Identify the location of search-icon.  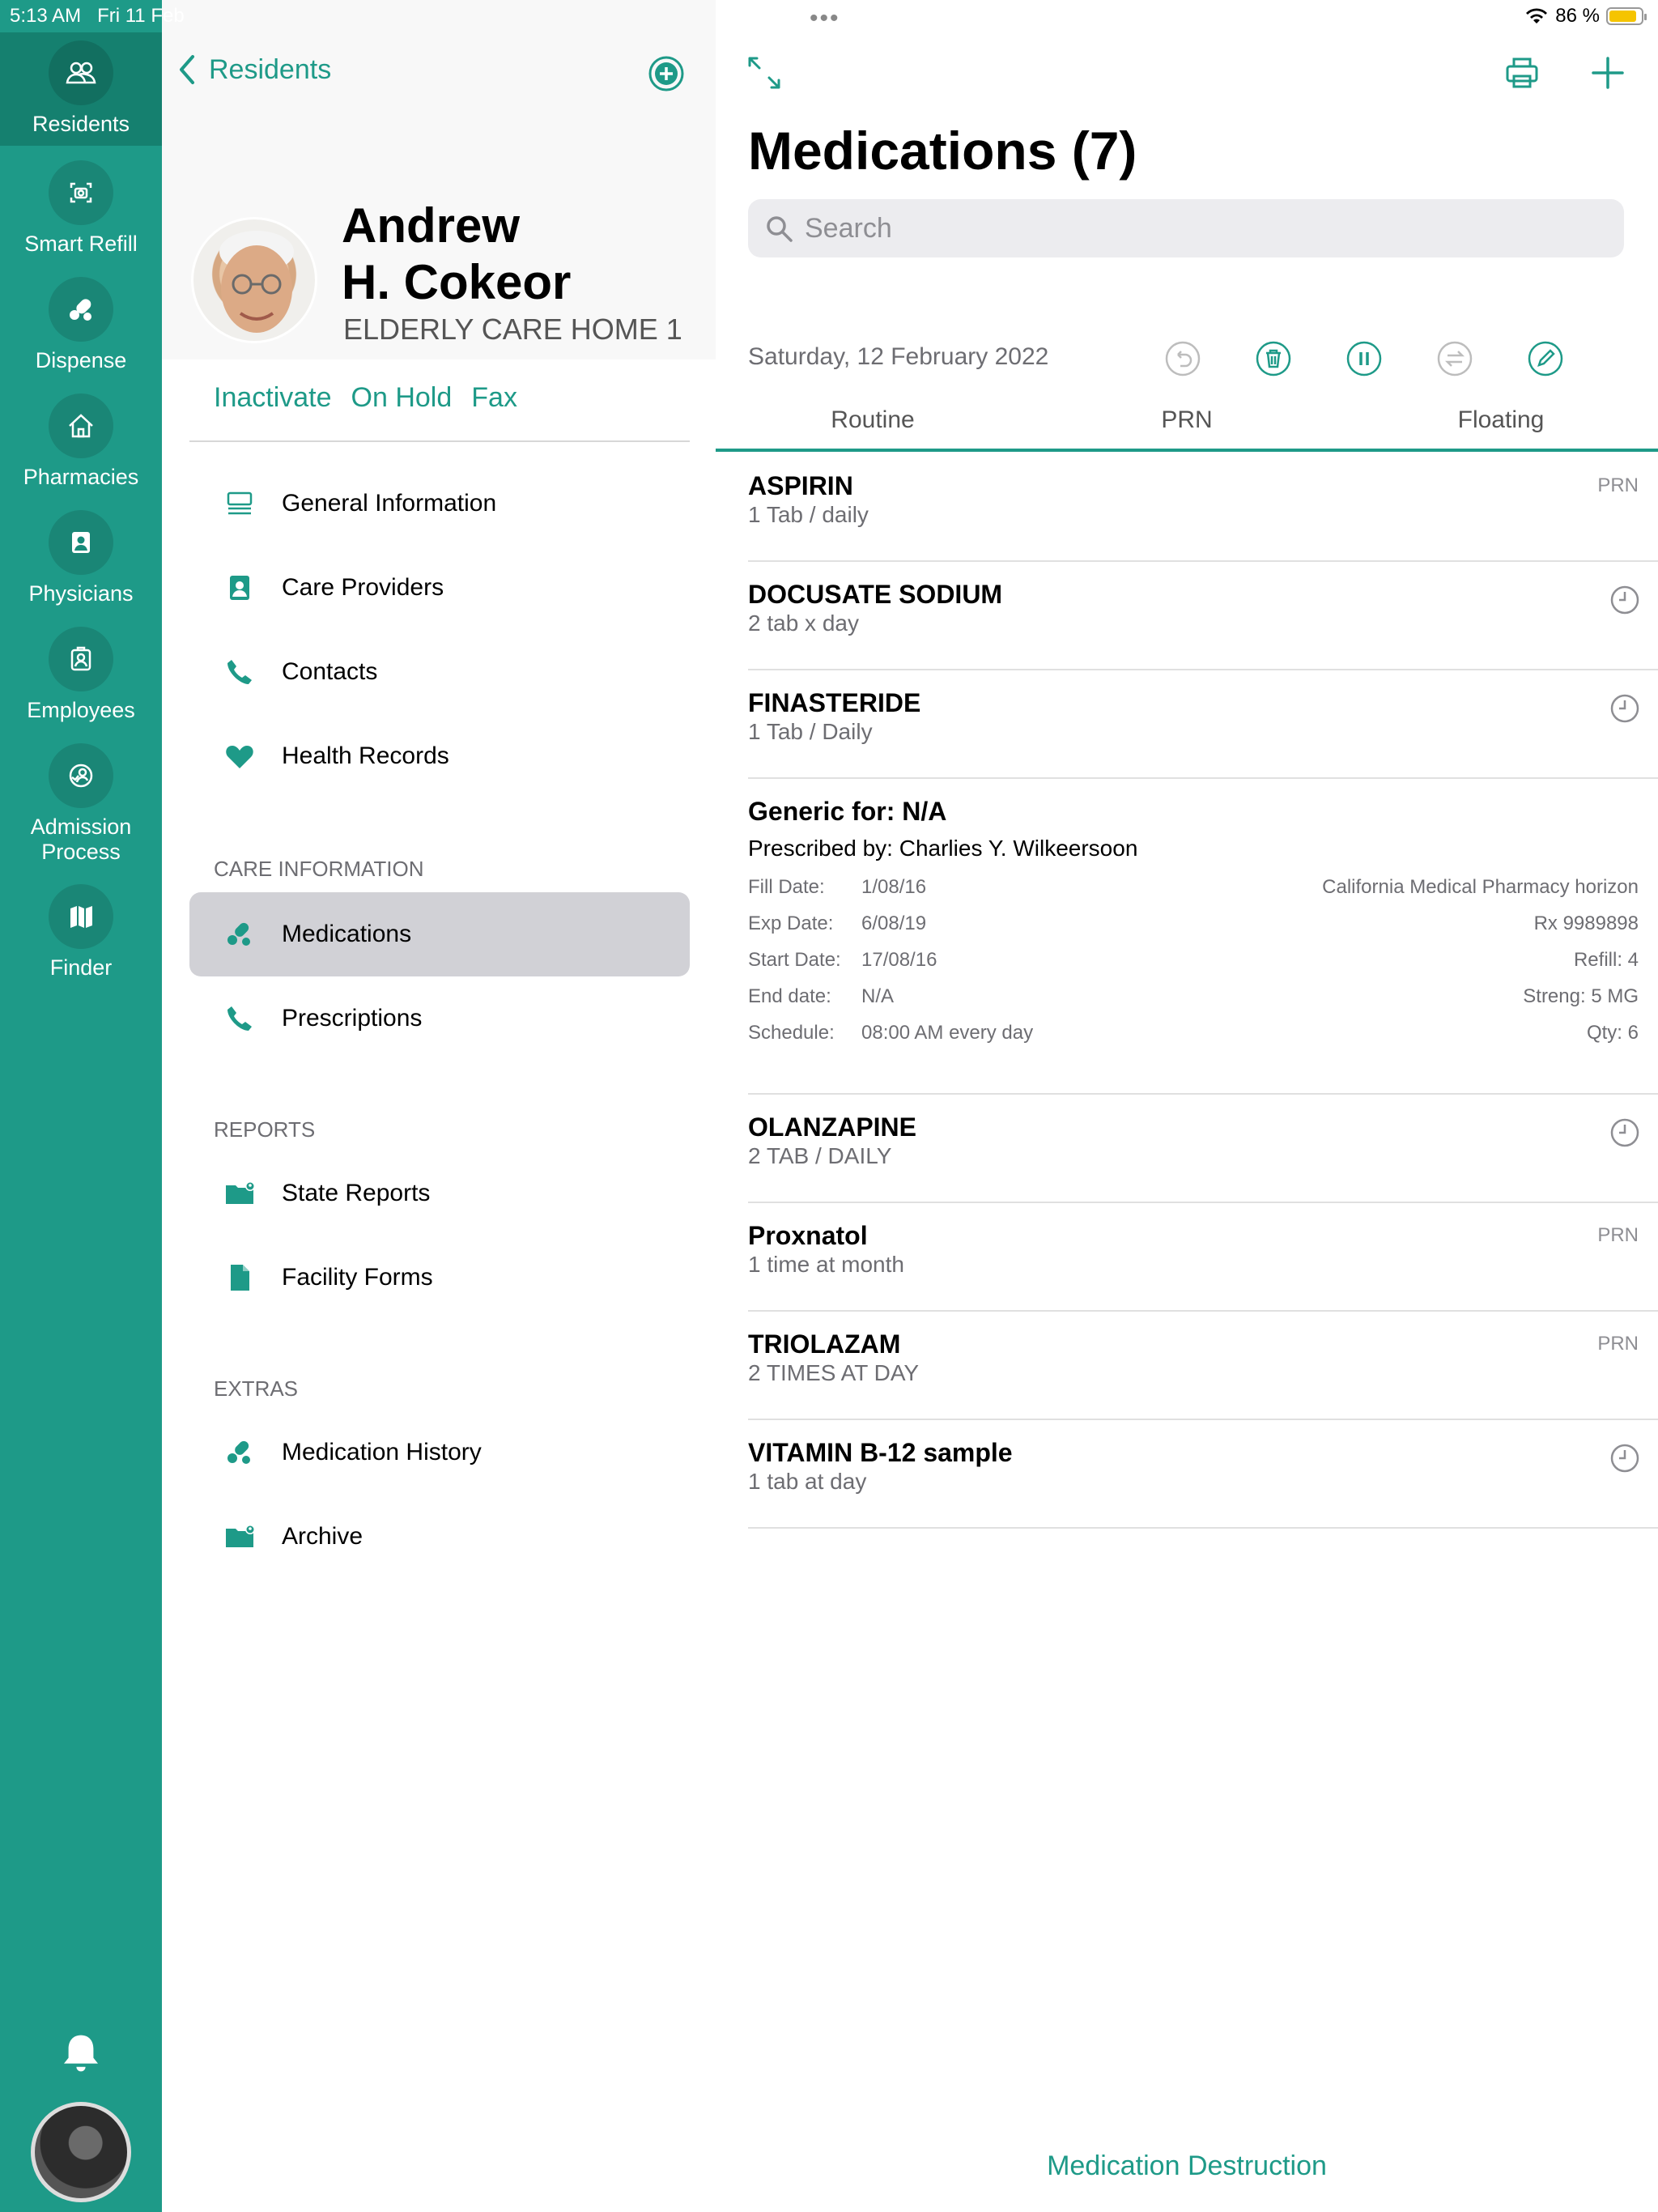
(780, 229).